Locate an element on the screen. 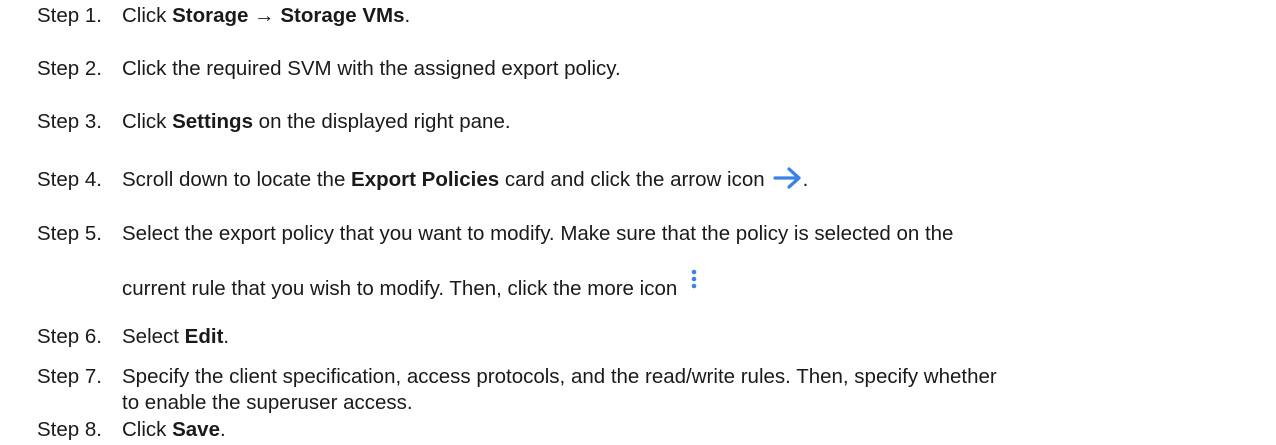  step-text: Click Storage → Storage VMs. is located at coordinates (266, 15).